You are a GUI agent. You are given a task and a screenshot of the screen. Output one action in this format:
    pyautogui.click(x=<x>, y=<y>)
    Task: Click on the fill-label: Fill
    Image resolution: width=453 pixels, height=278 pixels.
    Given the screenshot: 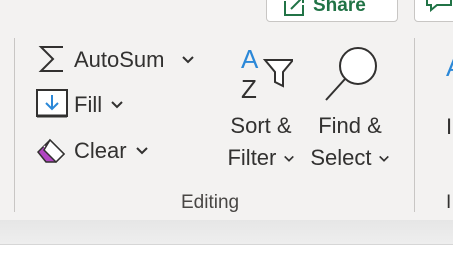 What is the action you would take?
    pyautogui.click(x=88, y=104)
    